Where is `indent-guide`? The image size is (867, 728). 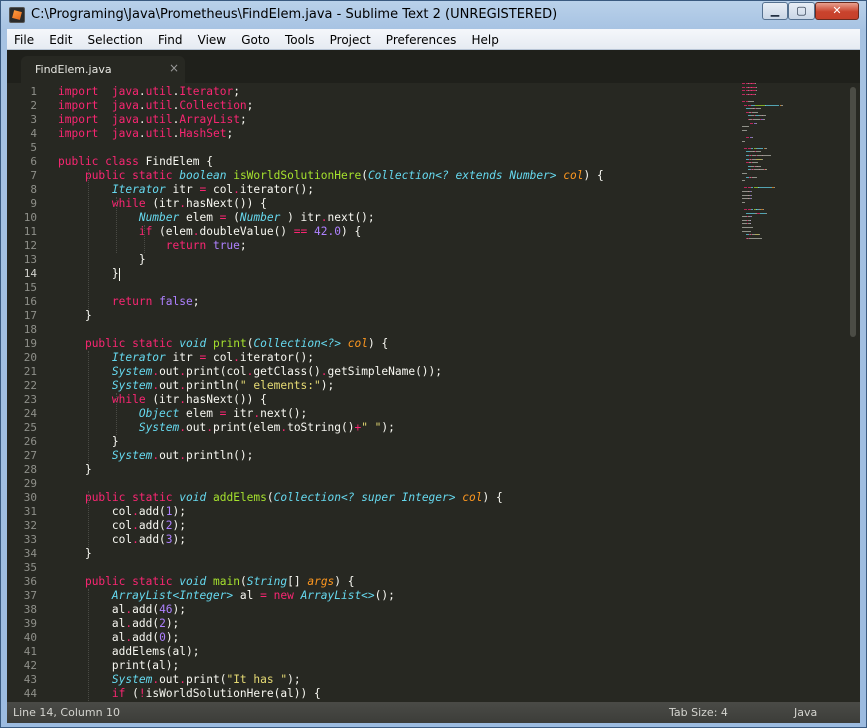 indent-guide is located at coordinates (88, 519).